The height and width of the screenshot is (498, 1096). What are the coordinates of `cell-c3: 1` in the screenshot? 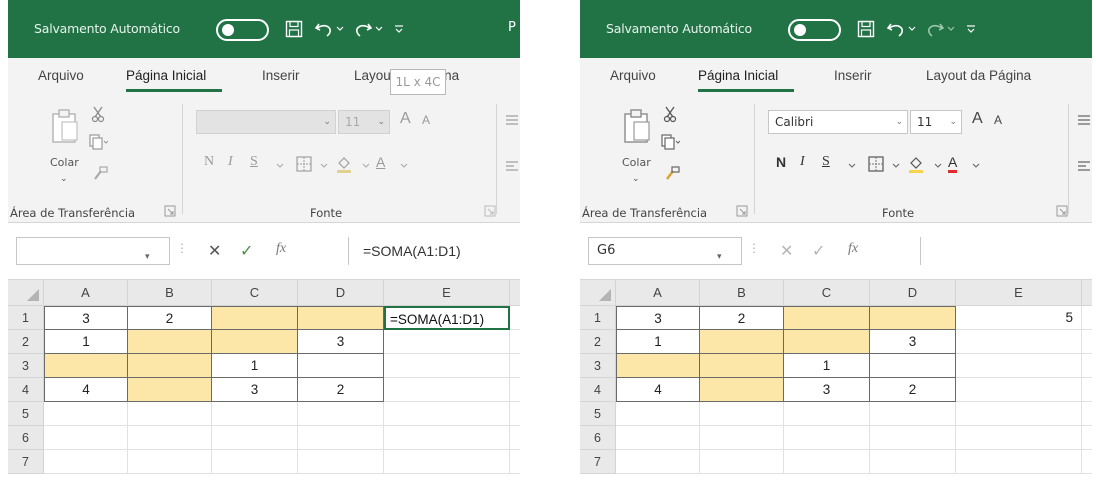 It's located at (827, 366).